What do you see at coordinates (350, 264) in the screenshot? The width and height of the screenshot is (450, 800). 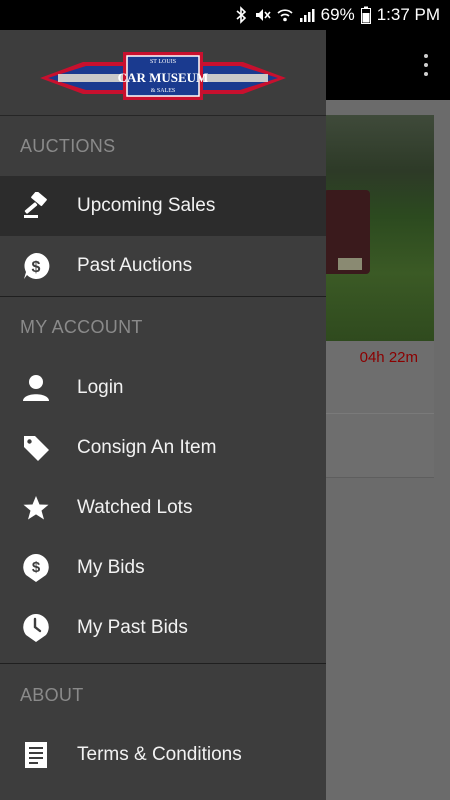 I see `license-plate` at bounding box center [350, 264].